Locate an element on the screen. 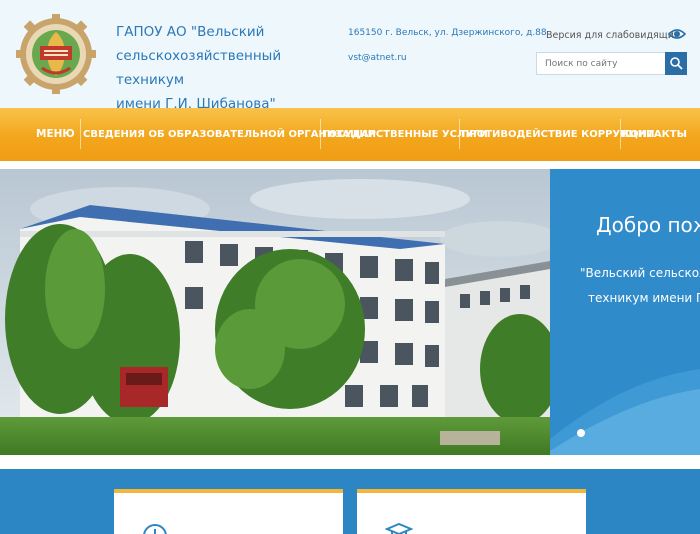 The width and height of the screenshot is (700, 534). search-button is located at coordinates (676, 63).